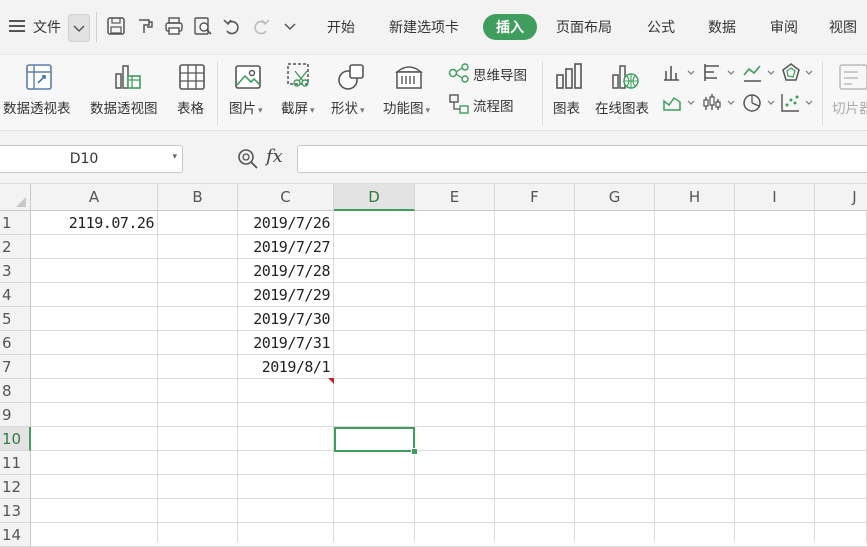 This screenshot has width=867, height=547. Describe the element at coordinates (285, 367) in the screenshot. I see `cell-c7: 2019/8/1` at that location.